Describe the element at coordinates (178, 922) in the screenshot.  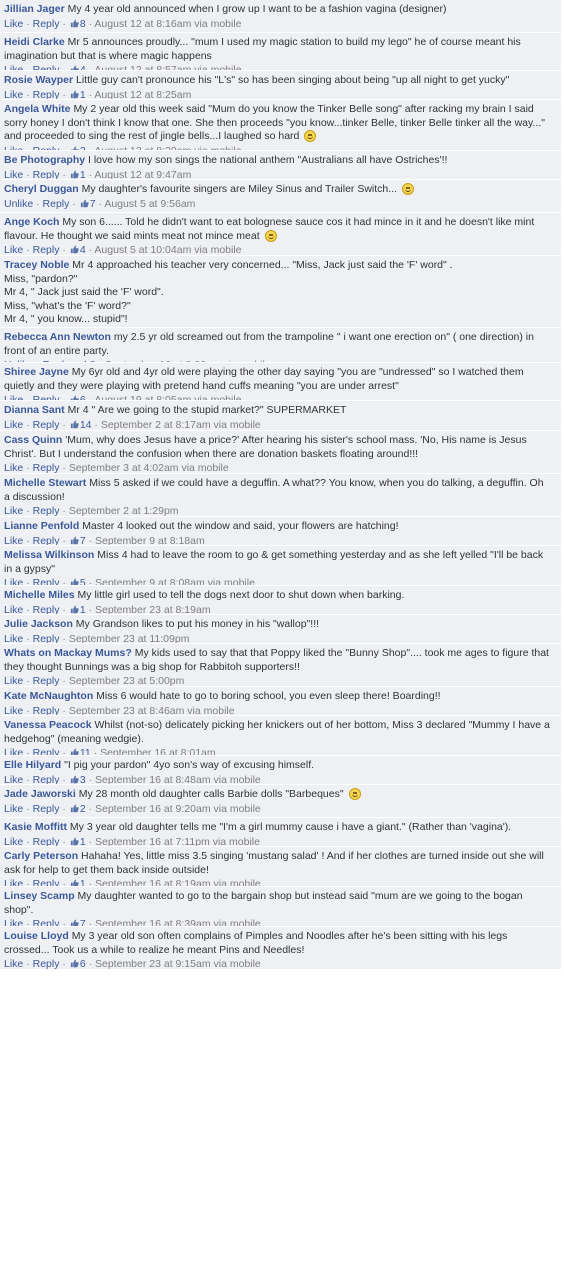
I see `comment-timestamp: September 16 at 8:39am via mobile` at that location.